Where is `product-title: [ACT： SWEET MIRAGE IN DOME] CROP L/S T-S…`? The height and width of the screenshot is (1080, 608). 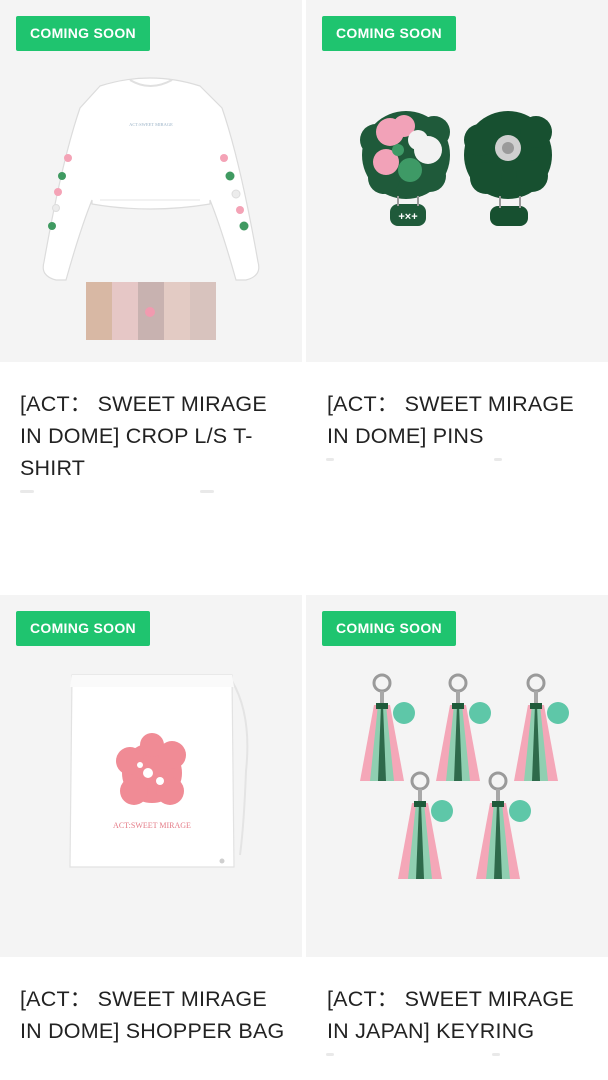 product-title: [ACT： SWEET MIRAGE IN DOME] CROP L/S T-S… is located at coordinates (155, 436).